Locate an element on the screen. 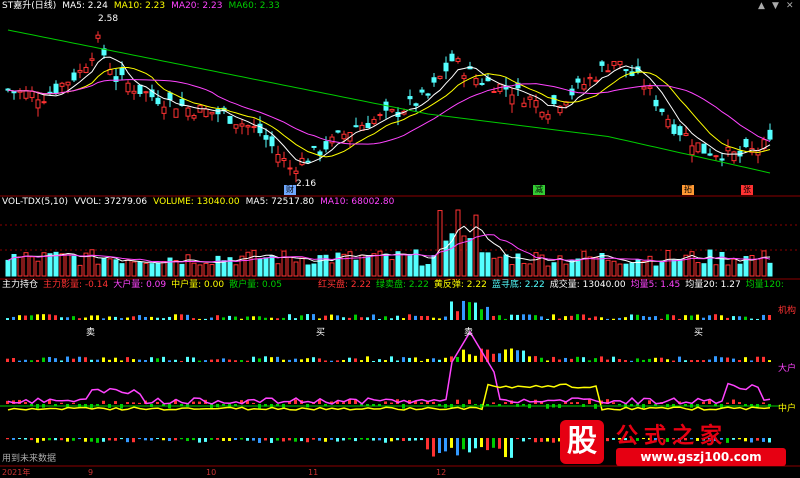 This screenshot has height=478, width=800. event-marker-tuo: 拓 is located at coordinates (688, 190).